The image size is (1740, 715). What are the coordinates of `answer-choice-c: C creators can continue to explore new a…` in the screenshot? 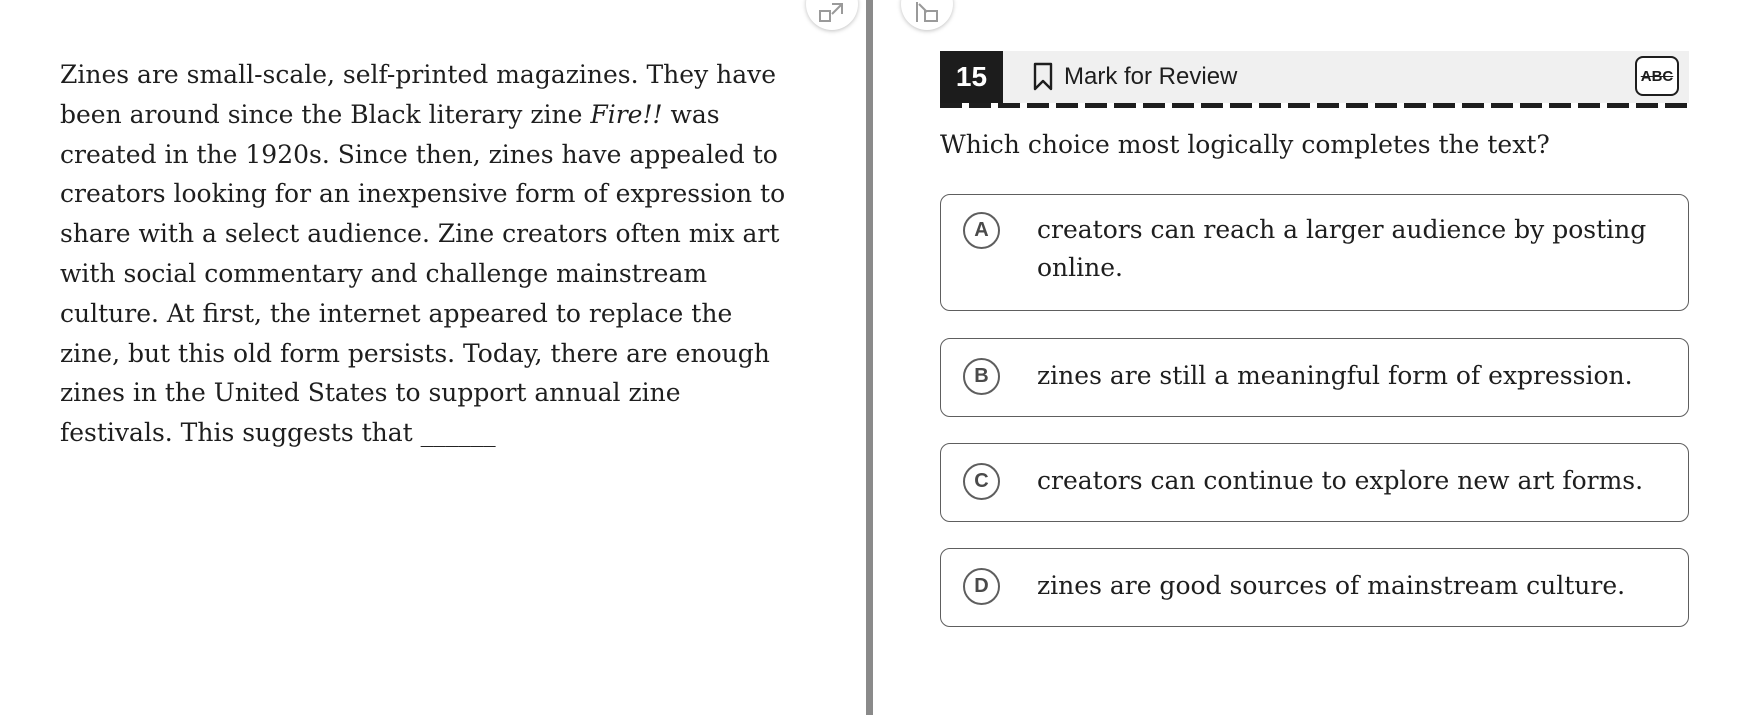 It's located at (1314, 482).